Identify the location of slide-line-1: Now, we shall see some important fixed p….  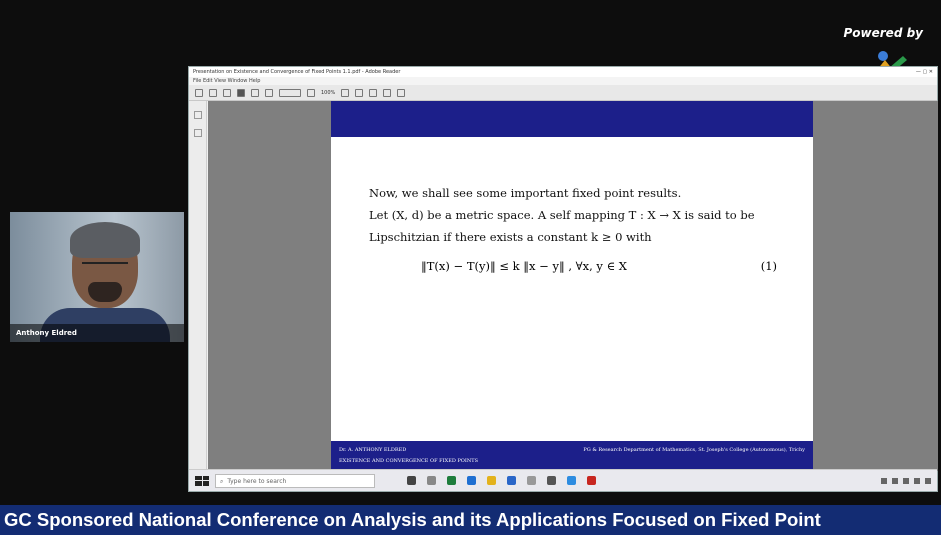
(525, 193).